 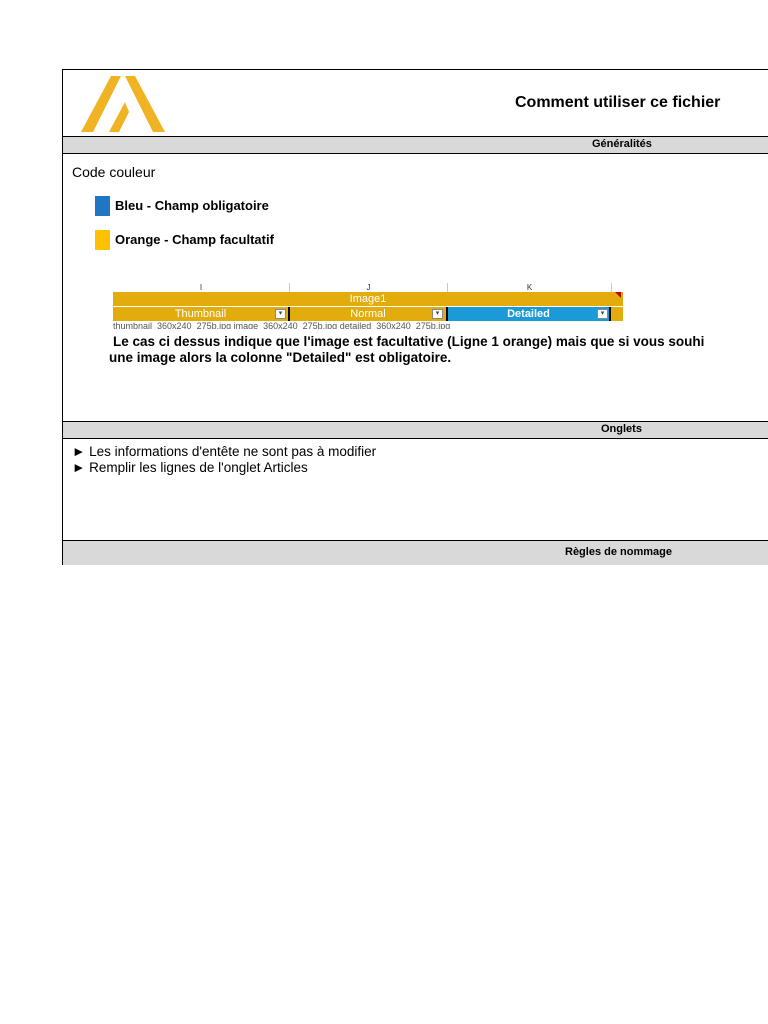 What do you see at coordinates (618, 552) in the screenshot?
I see `section-title: Règles de nommage` at bounding box center [618, 552].